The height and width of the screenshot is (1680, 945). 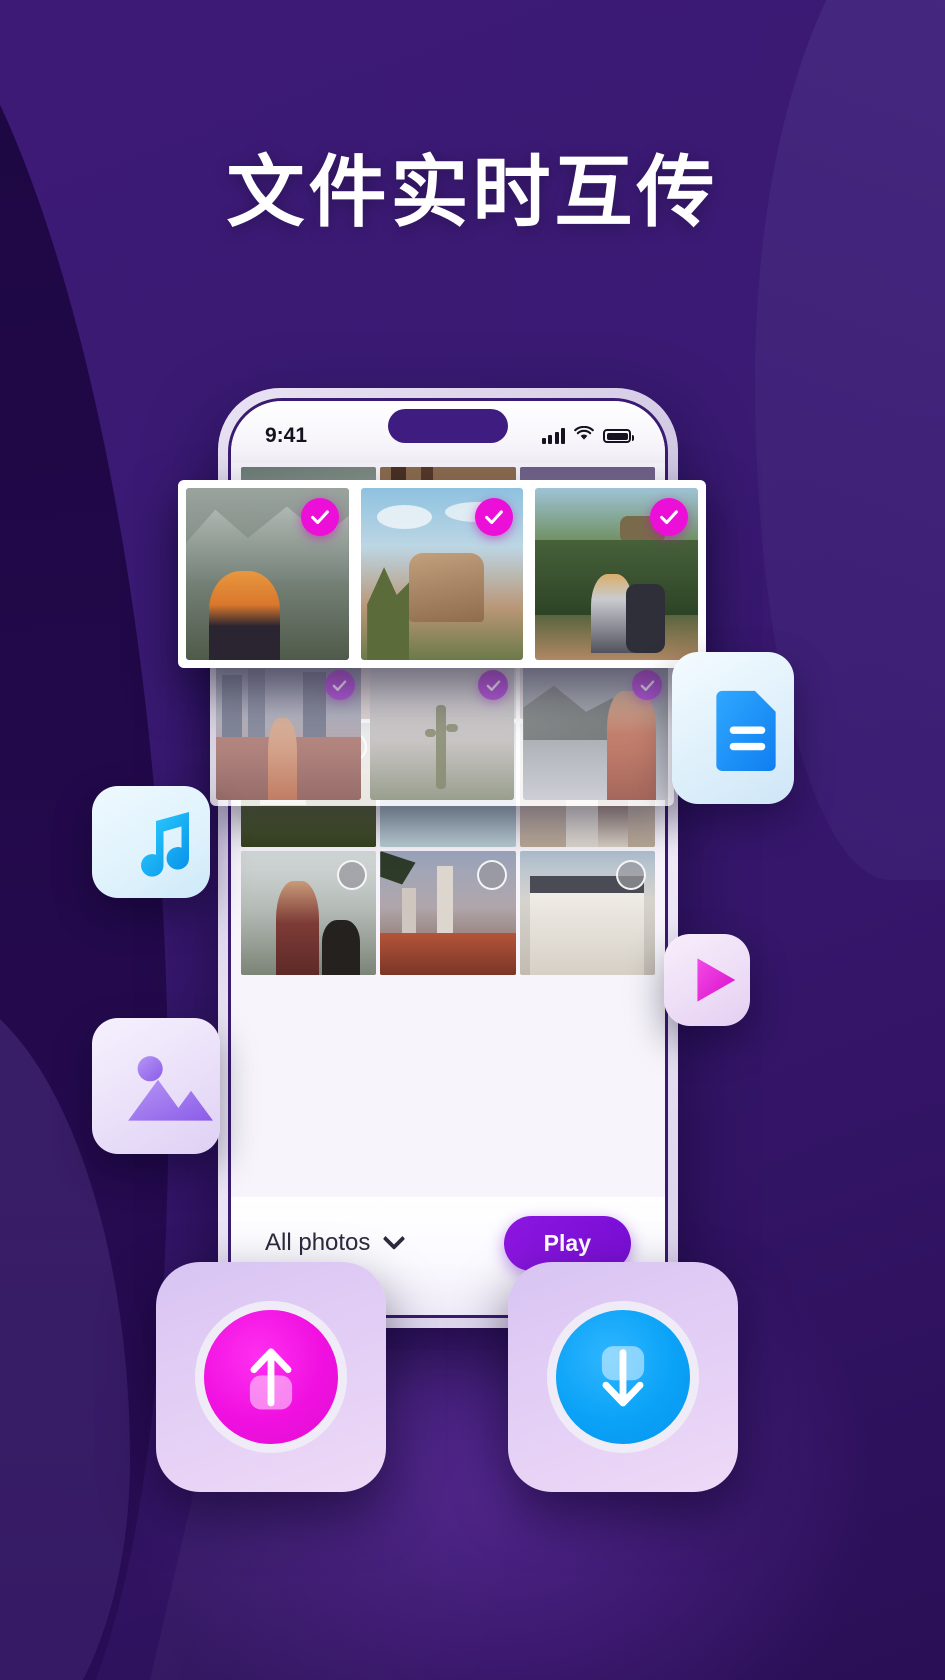 What do you see at coordinates (318, 1242) in the screenshot?
I see `all-photos-label: All photos` at bounding box center [318, 1242].